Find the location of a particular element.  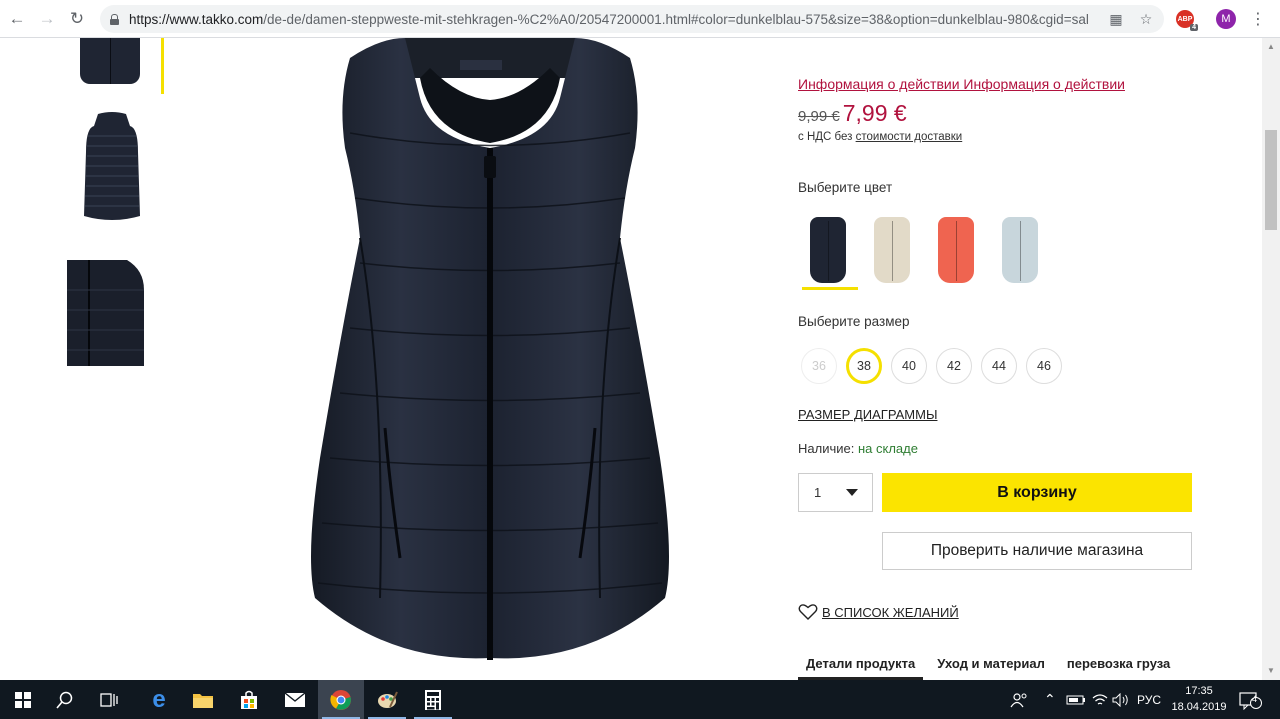

old-price: 9,99 € is located at coordinates (819, 116).